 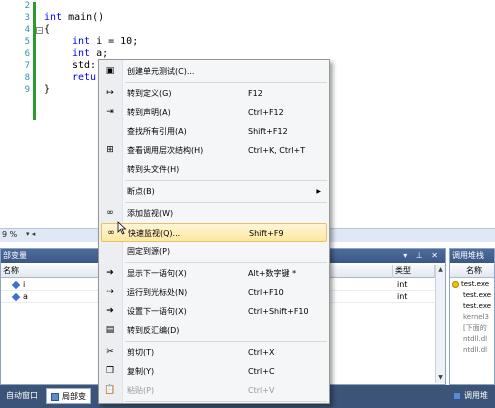 I want to click on tab-label: 调用堆, so click(x=476, y=395).